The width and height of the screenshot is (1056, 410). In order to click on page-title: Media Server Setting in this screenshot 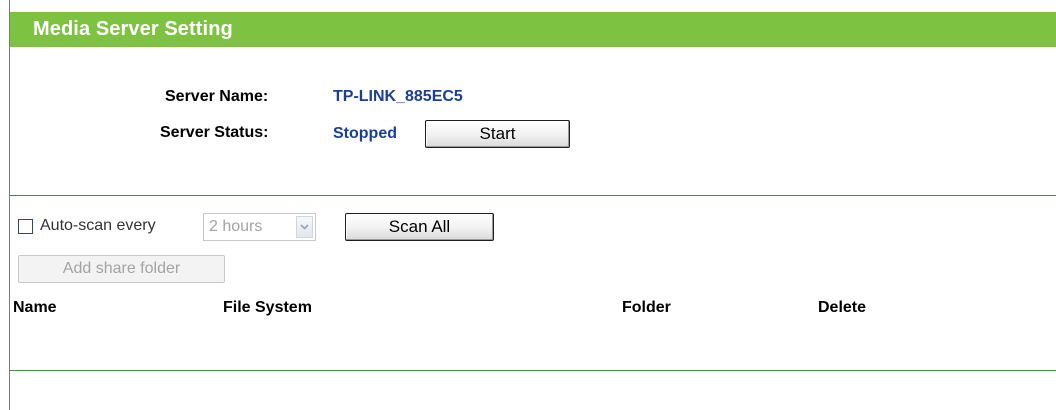, I will do `click(133, 29)`.